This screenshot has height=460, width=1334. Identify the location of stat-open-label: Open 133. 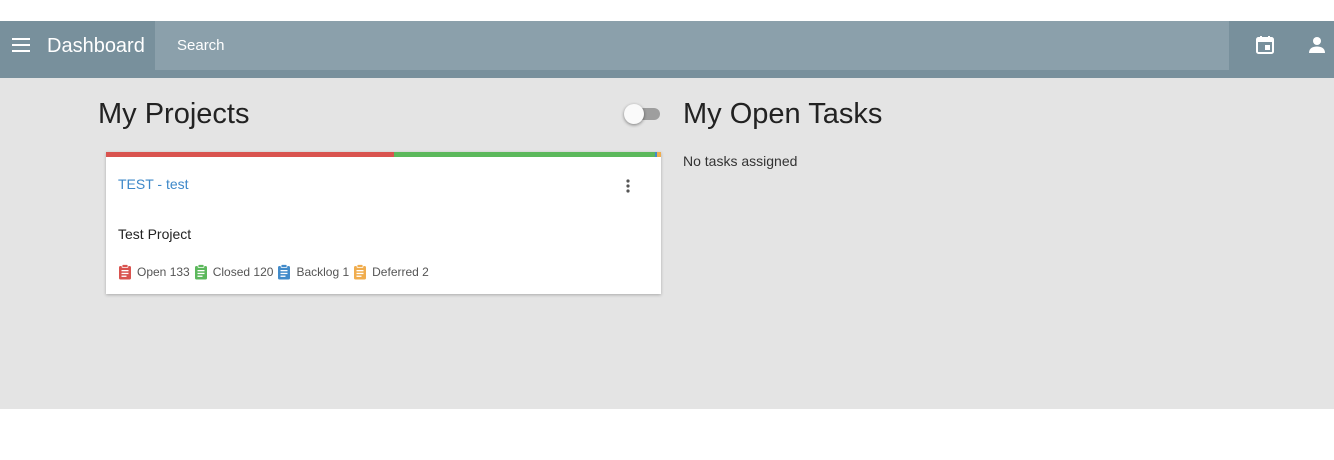
(163, 272).